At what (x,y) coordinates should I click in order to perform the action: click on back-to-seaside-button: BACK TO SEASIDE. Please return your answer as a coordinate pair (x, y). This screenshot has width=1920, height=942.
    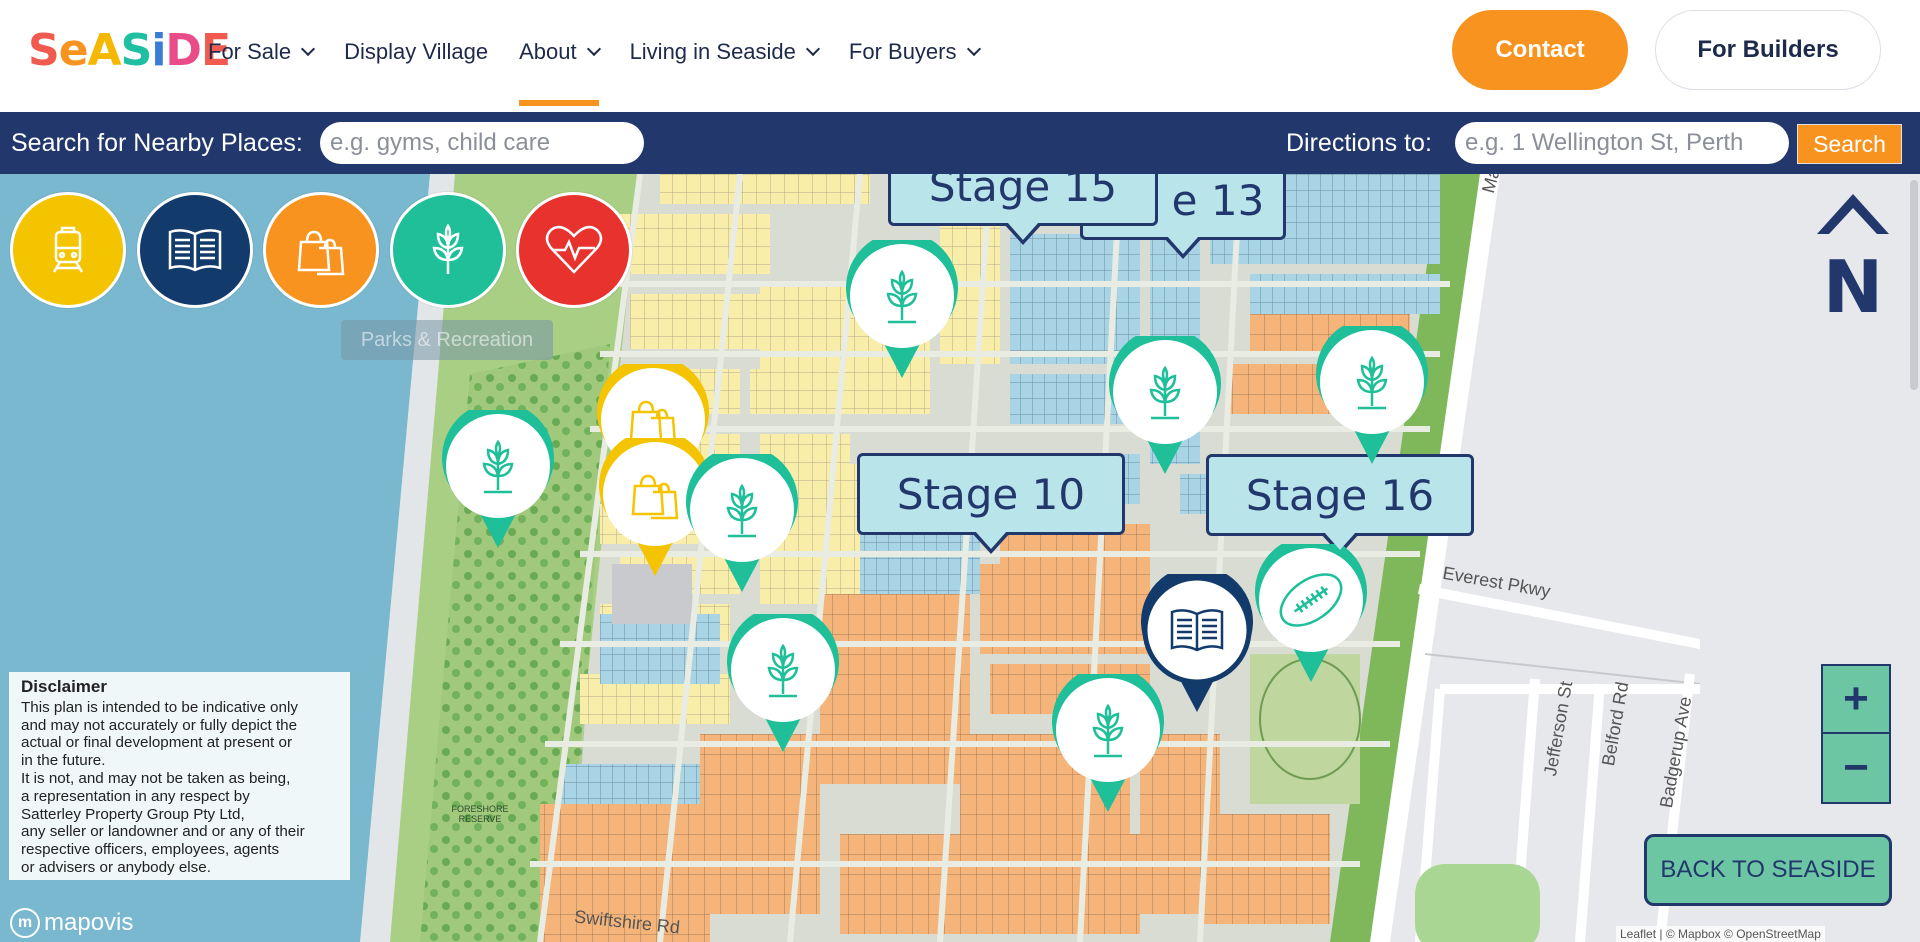
    Looking at the image, I should click on (1768, 870).